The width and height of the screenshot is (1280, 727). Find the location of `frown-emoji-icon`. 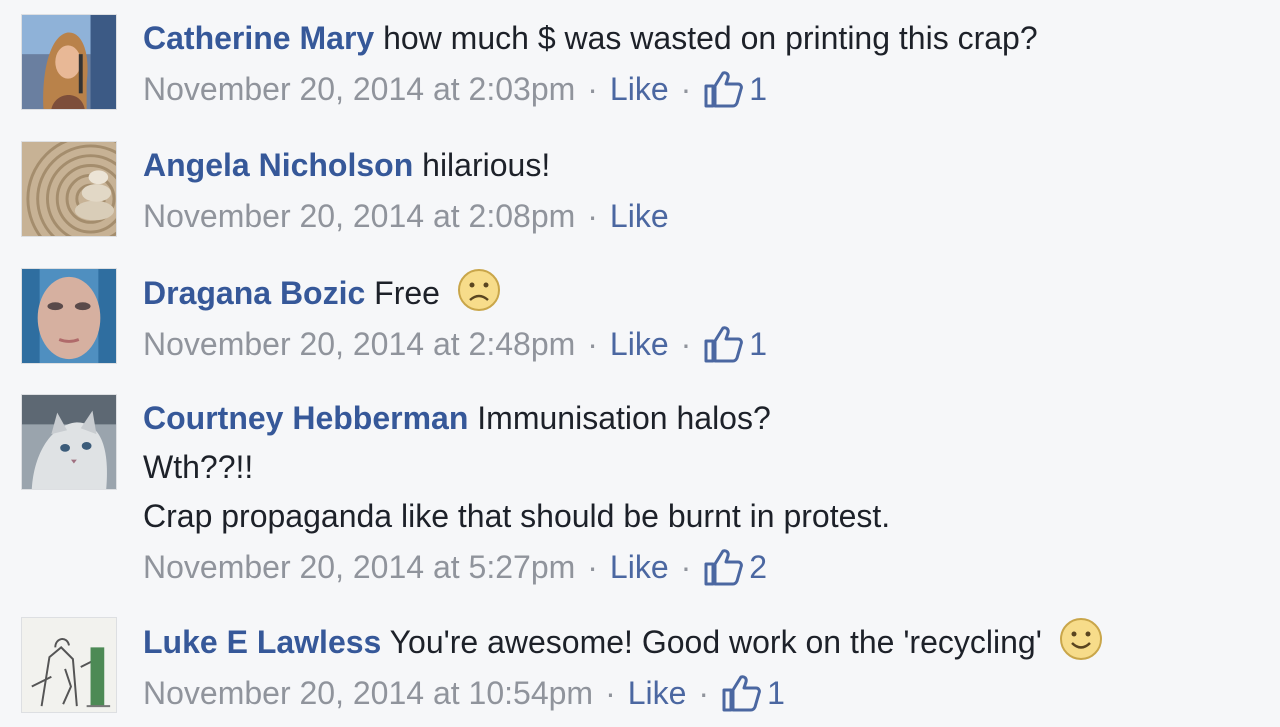

frown-emoji-icon is located at coordinates (479, 290).